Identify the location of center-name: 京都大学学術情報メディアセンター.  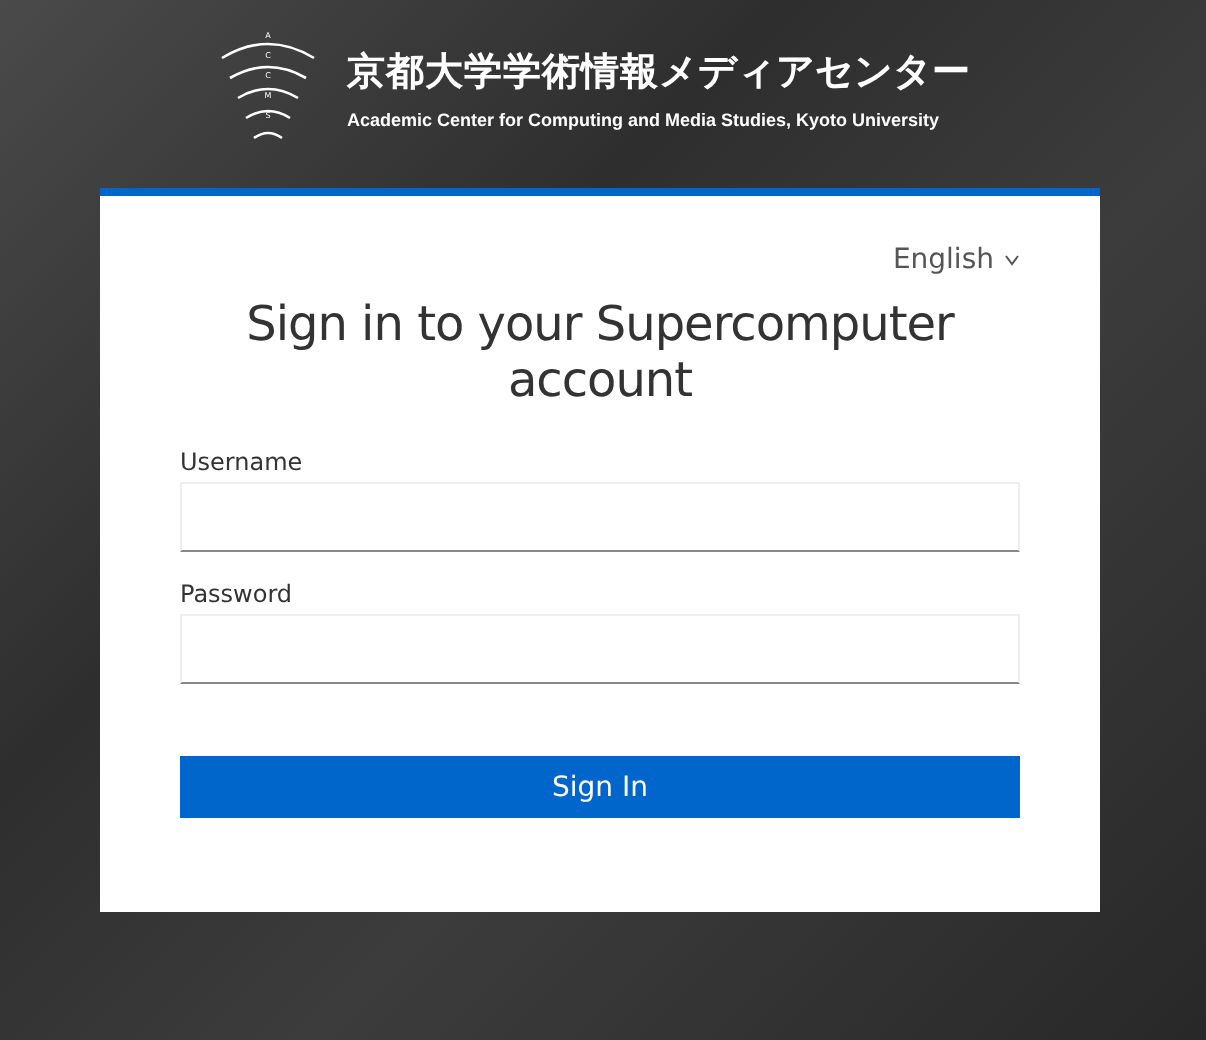
(659, 73).